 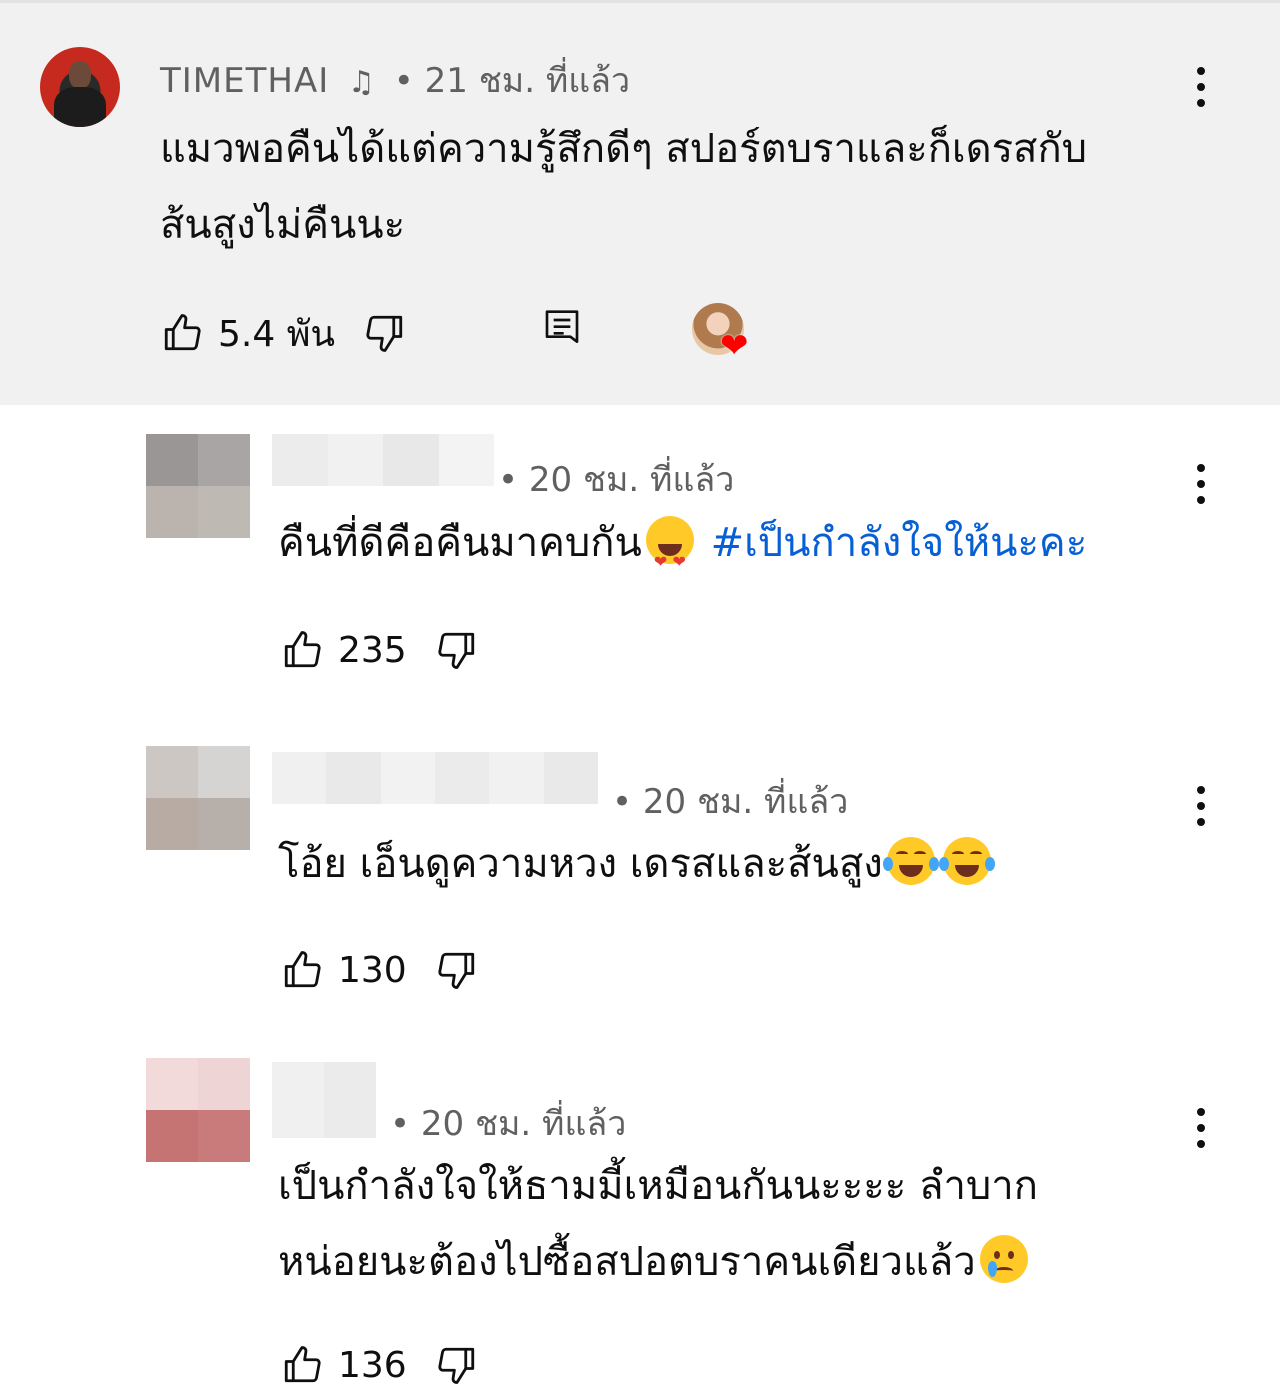 I want to click on crying-face-emoji, so click(x=1003, y=1259).